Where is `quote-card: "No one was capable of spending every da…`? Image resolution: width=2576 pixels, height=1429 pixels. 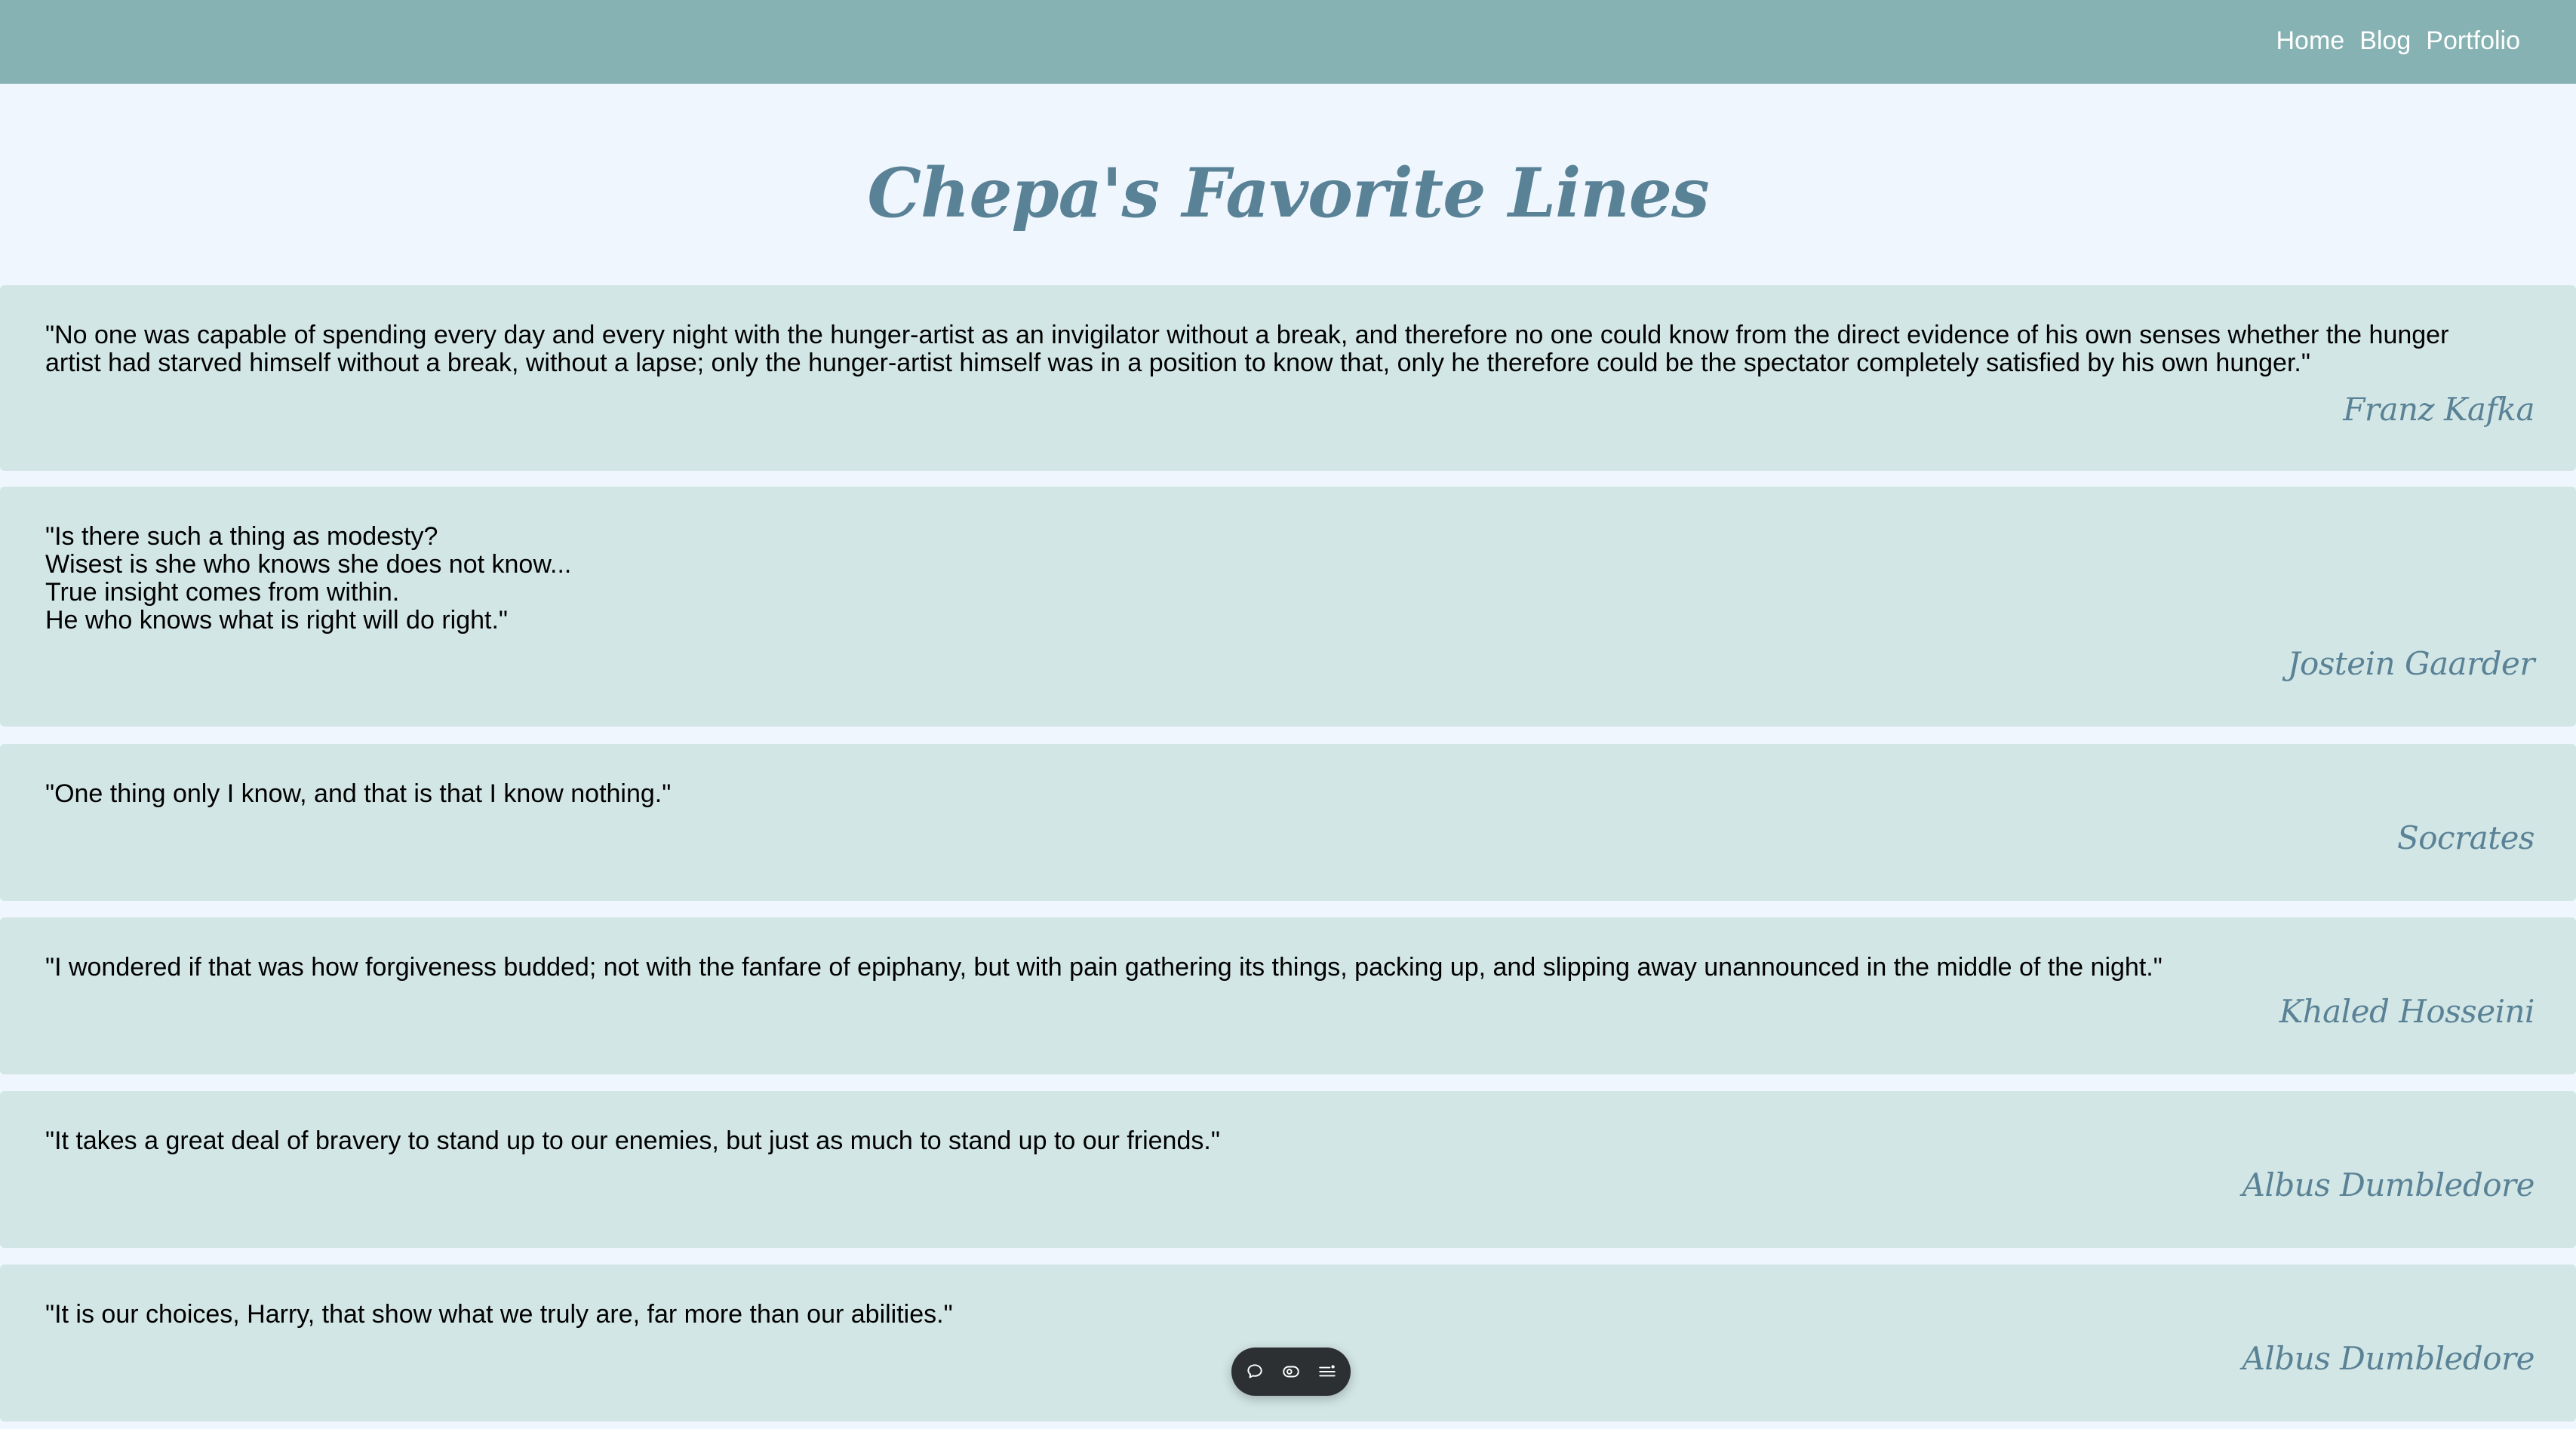 quote-card: "No one was capable of spending every da… is located at coordinates (1288, 378).